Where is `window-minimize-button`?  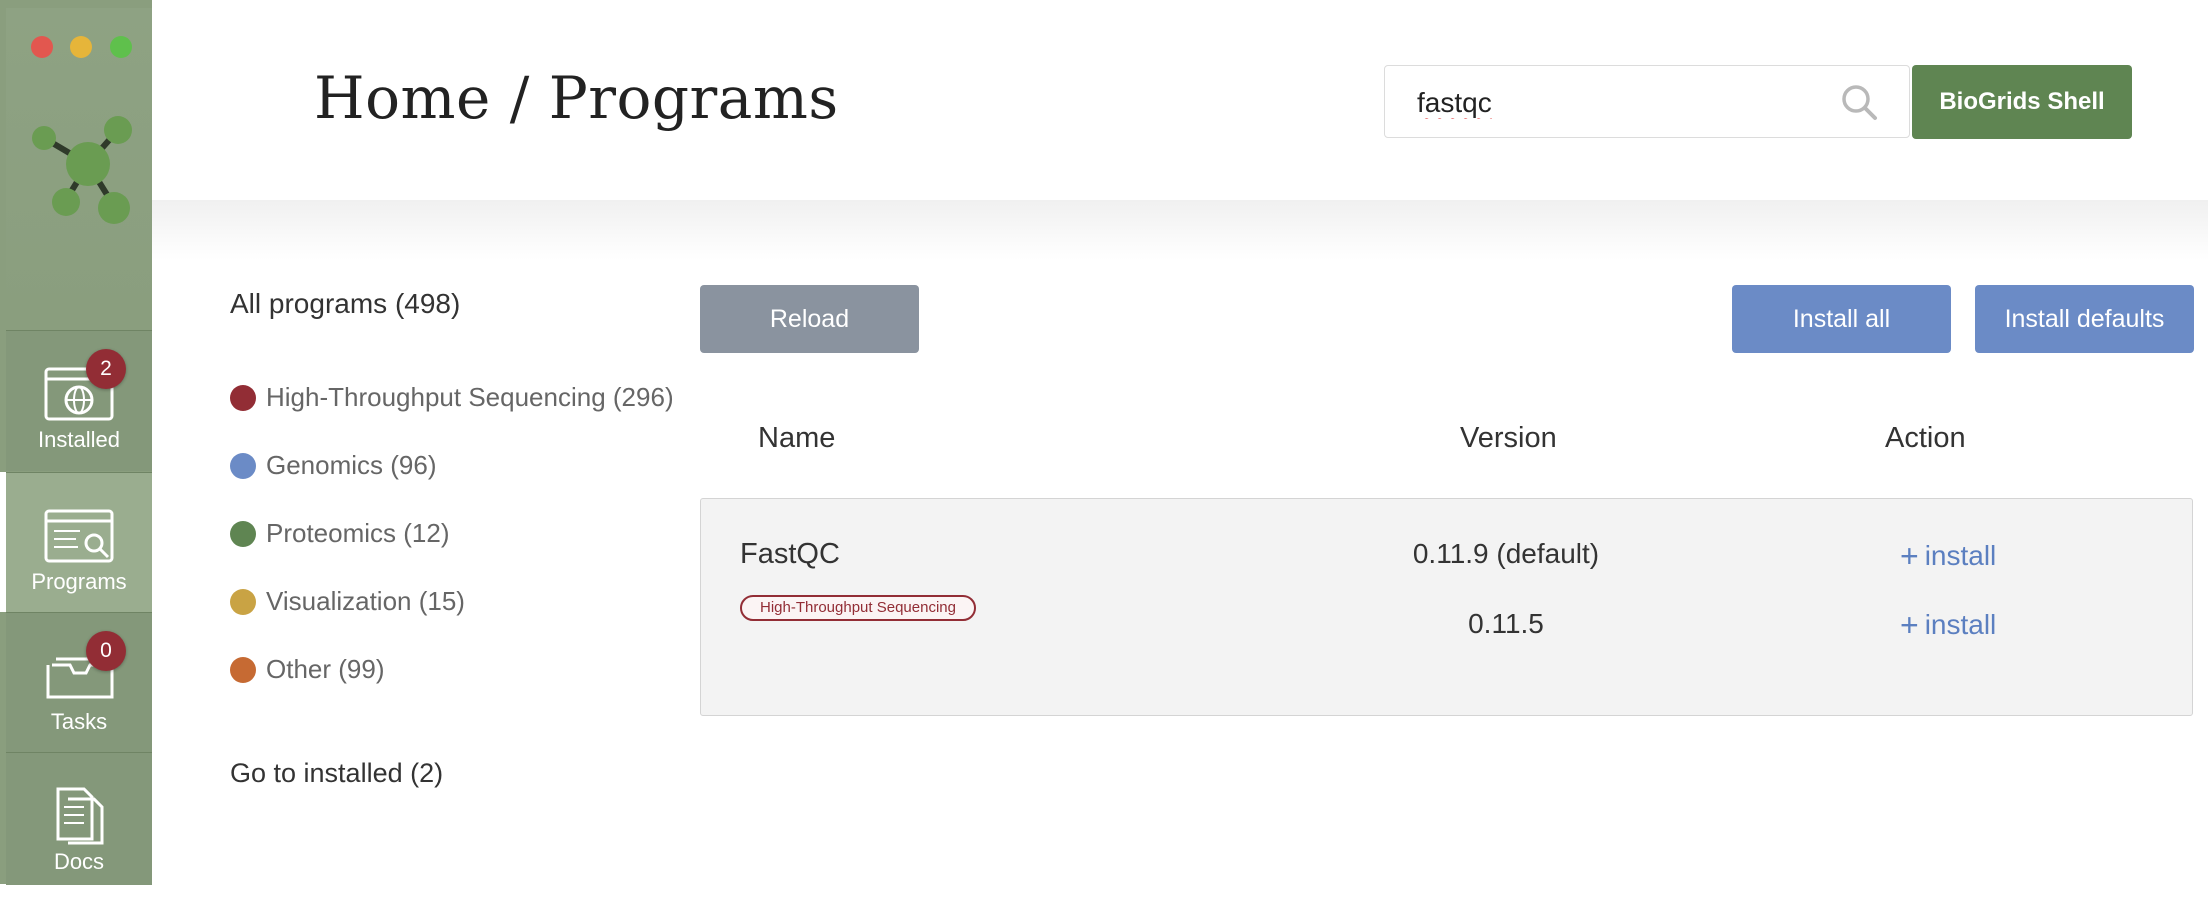 window-minimize-button is located at coordinates (81, 47).